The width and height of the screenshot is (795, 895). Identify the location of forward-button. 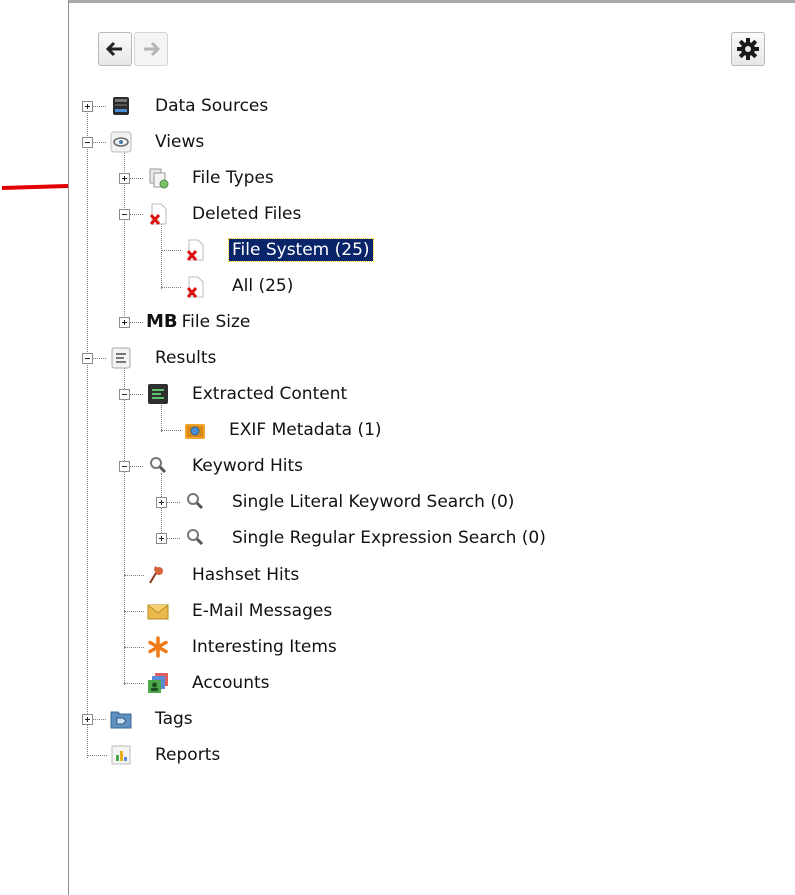
(151, 49).